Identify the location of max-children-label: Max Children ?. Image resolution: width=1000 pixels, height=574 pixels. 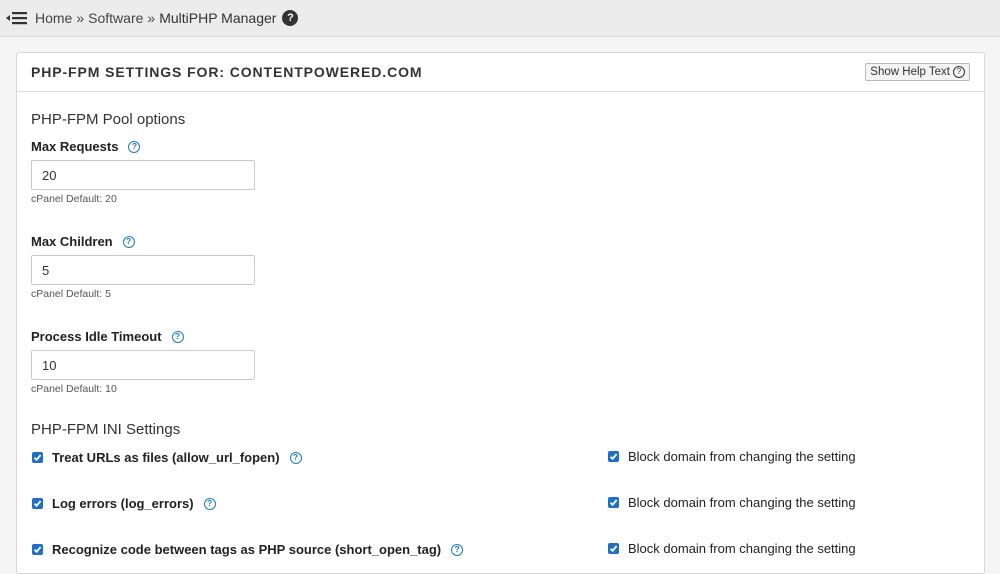
(83, 241).